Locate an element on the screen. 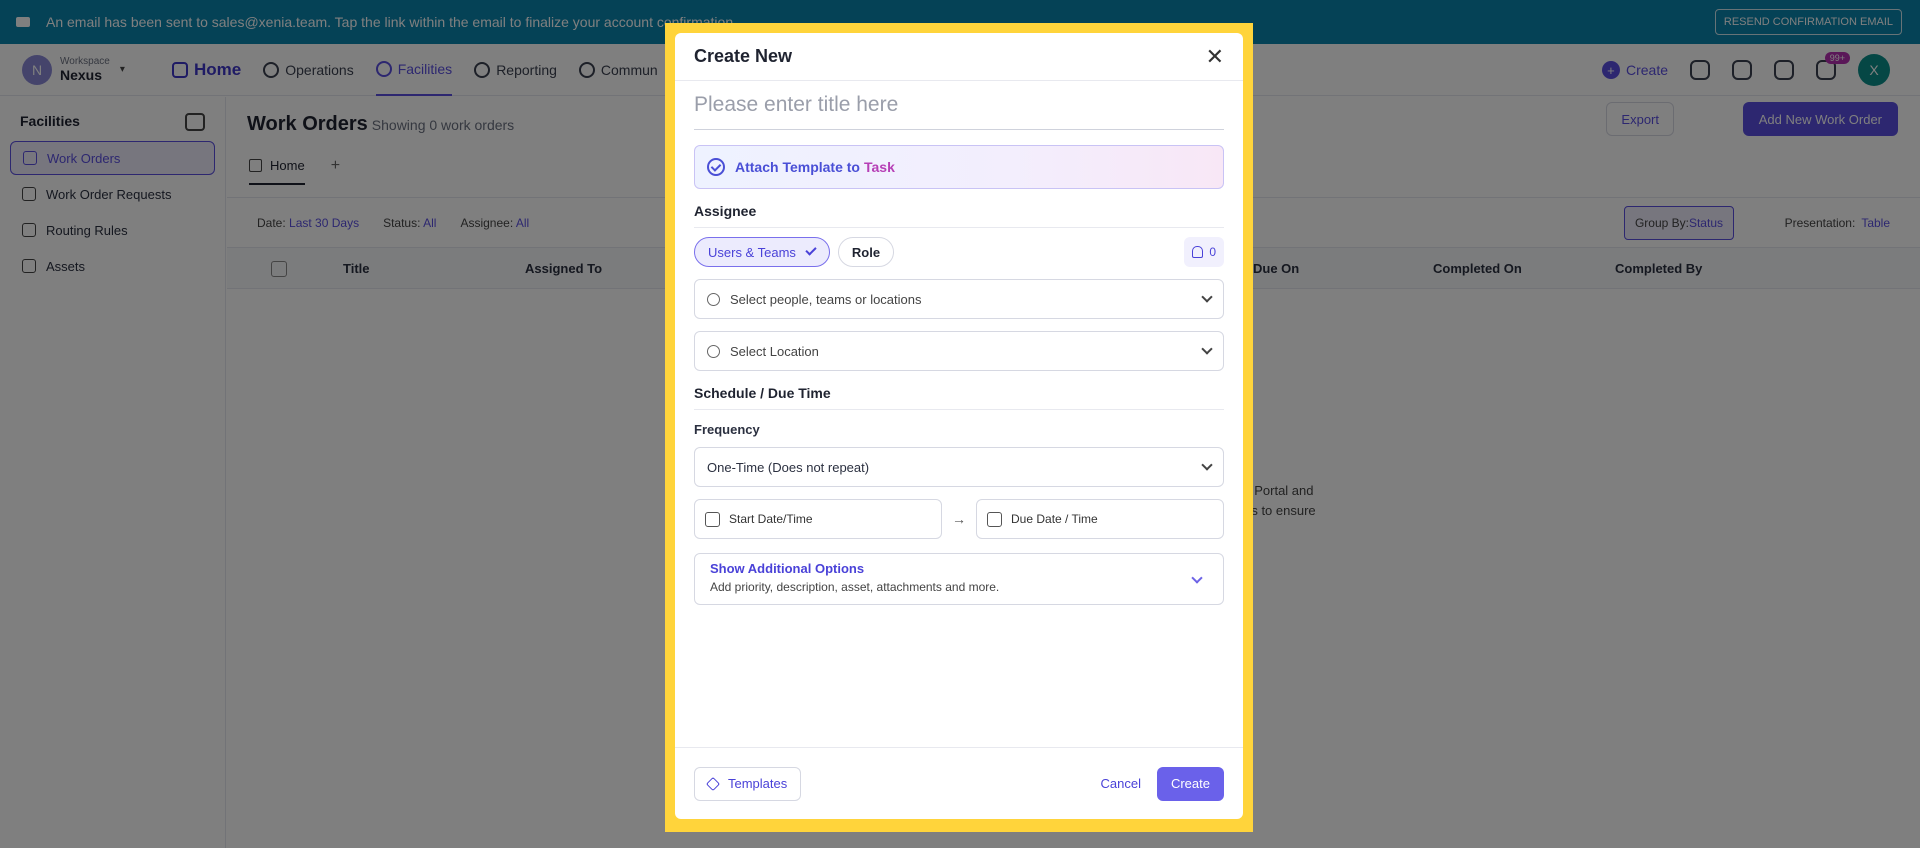  users-teams-label: Users & Teams is located at coordinates (752, 252).